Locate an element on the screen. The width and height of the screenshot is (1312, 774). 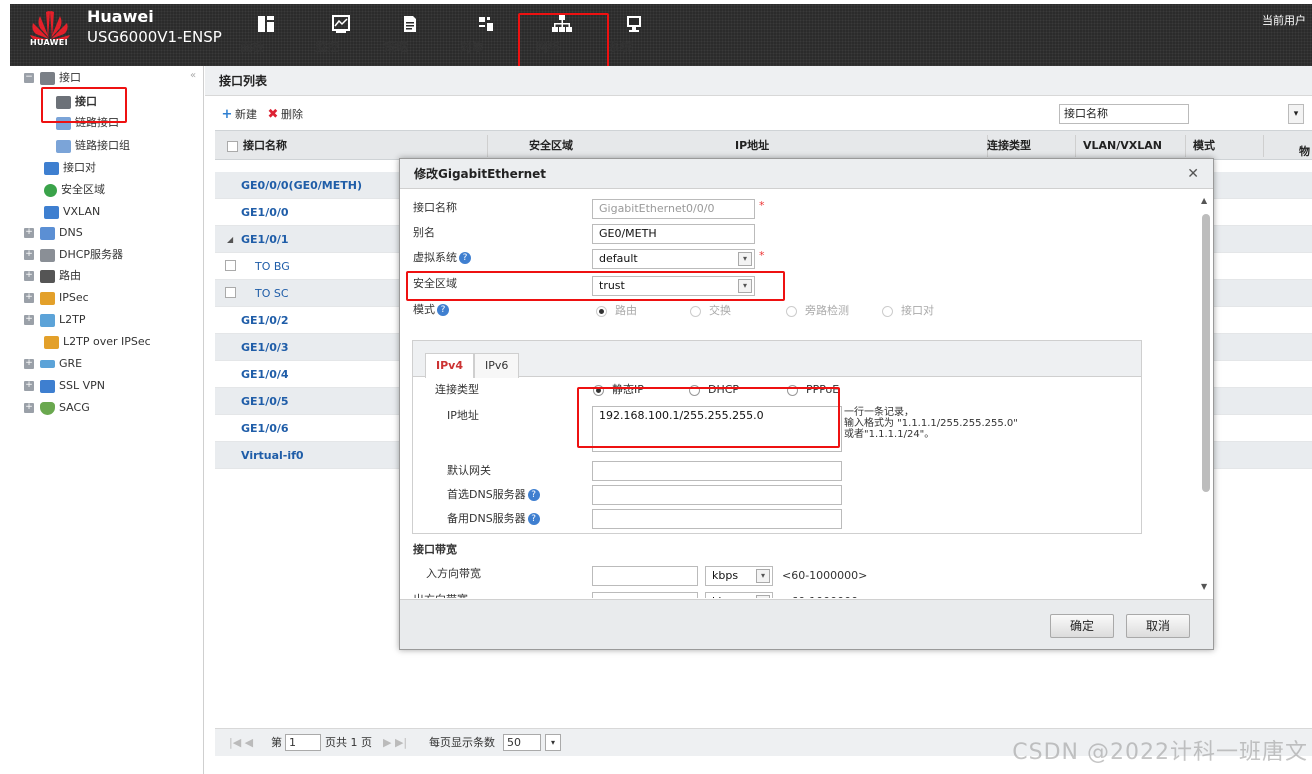
col-zone: 安全区域 is located at coordinates (551, 146).